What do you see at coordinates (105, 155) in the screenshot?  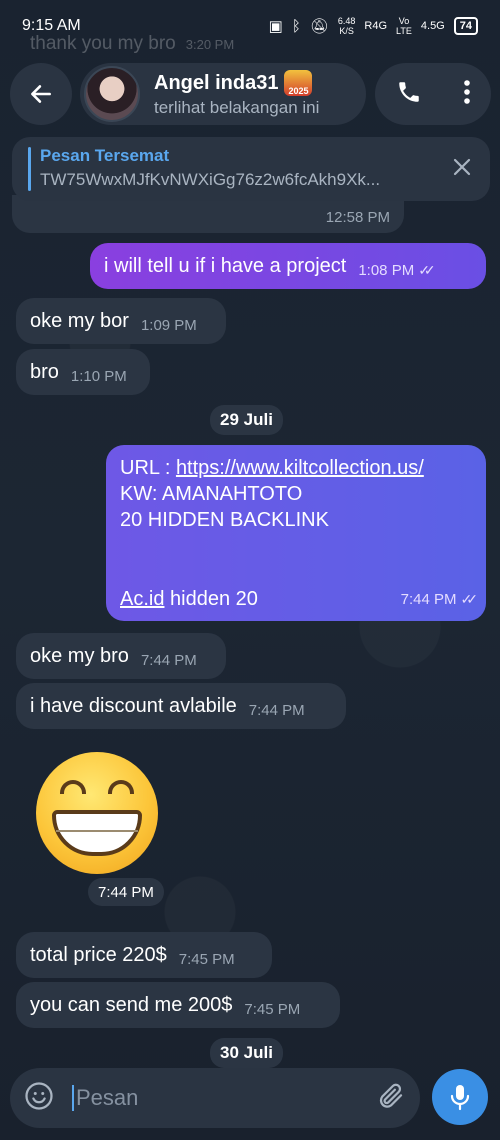 I see `pinned-title: Pesan Tersemat` at bounding box center [105, 155].